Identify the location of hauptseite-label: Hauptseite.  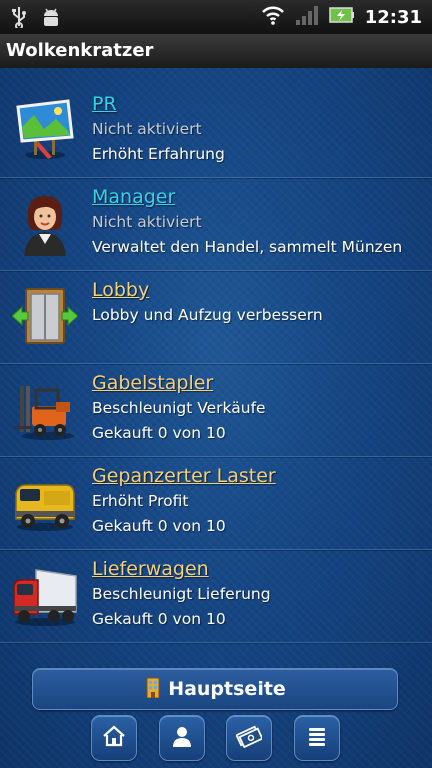
(227, 689).